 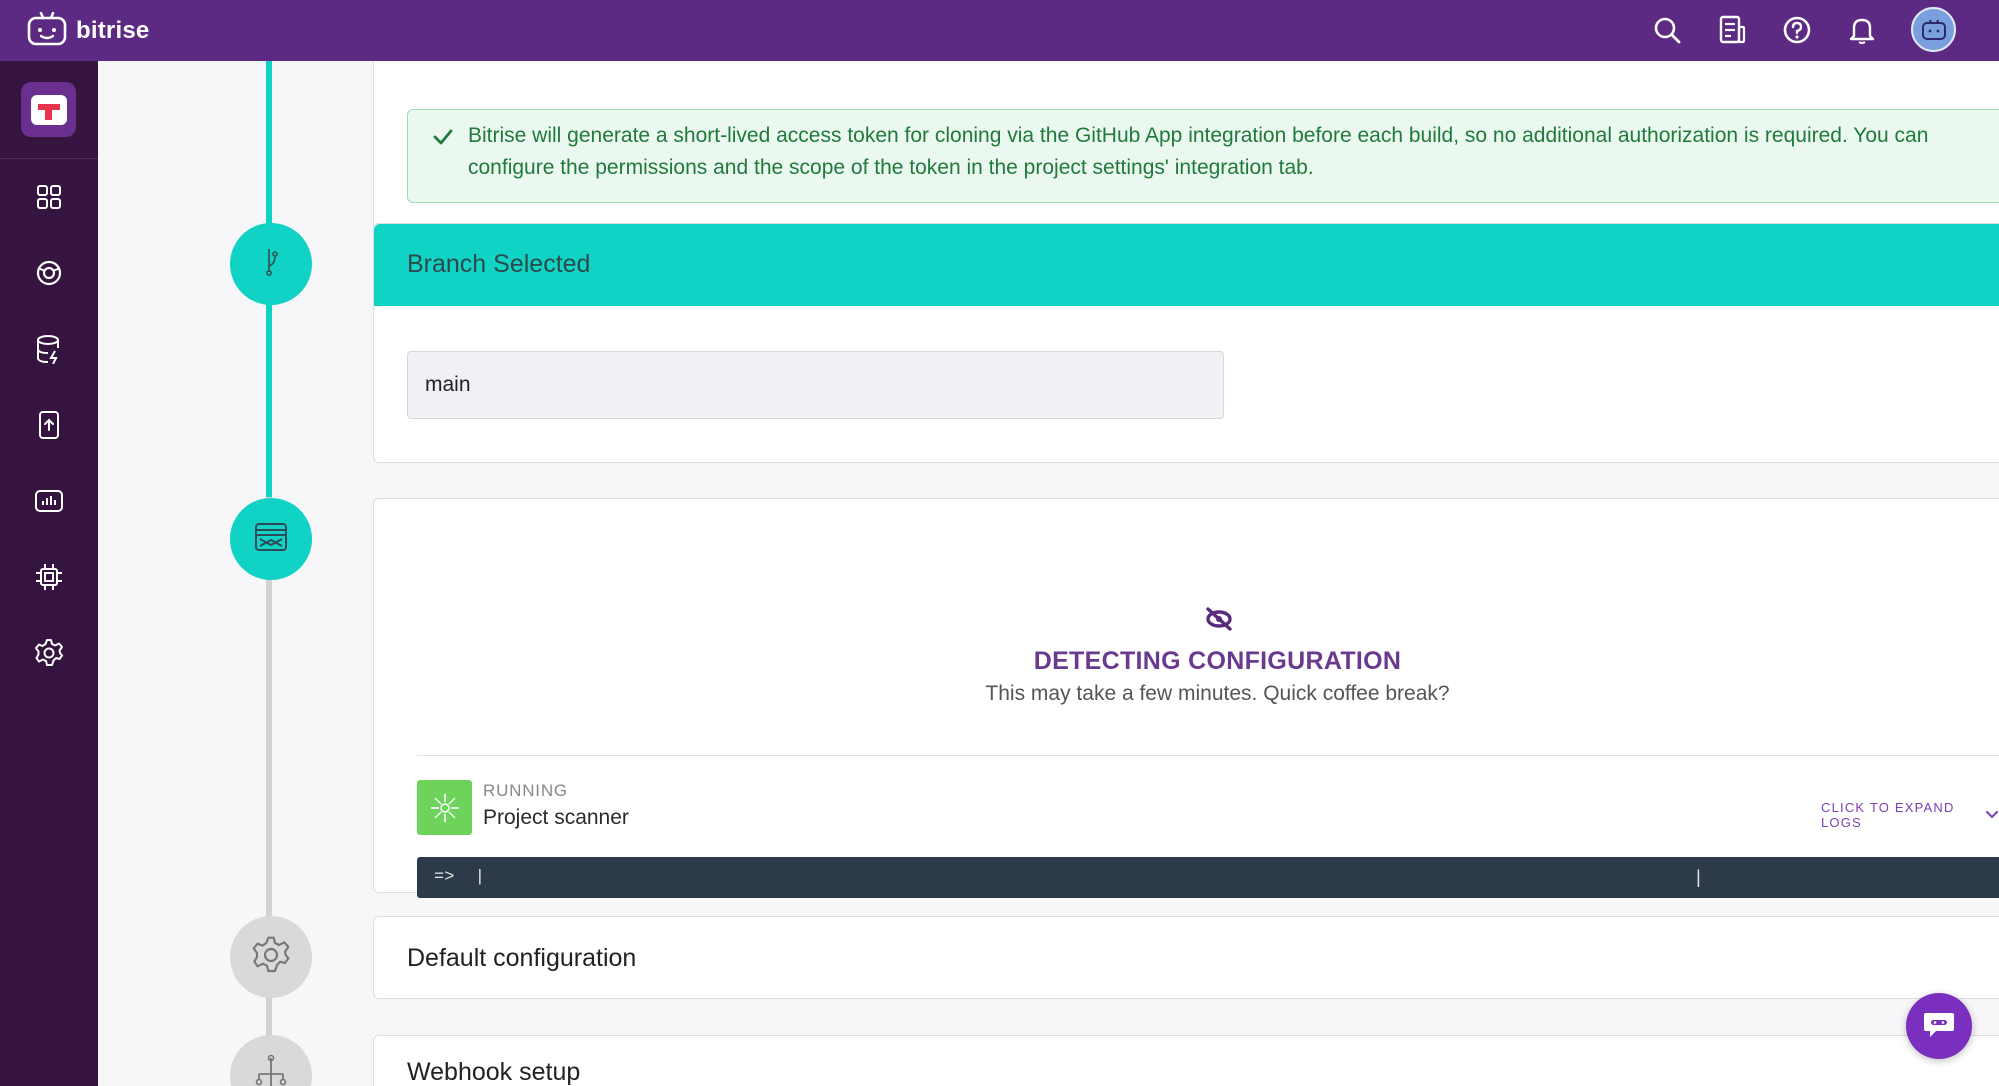 What do you see at coordinates (815, 385) in the screenshot?
I see `branch-input` at bounding box center [815, 385].